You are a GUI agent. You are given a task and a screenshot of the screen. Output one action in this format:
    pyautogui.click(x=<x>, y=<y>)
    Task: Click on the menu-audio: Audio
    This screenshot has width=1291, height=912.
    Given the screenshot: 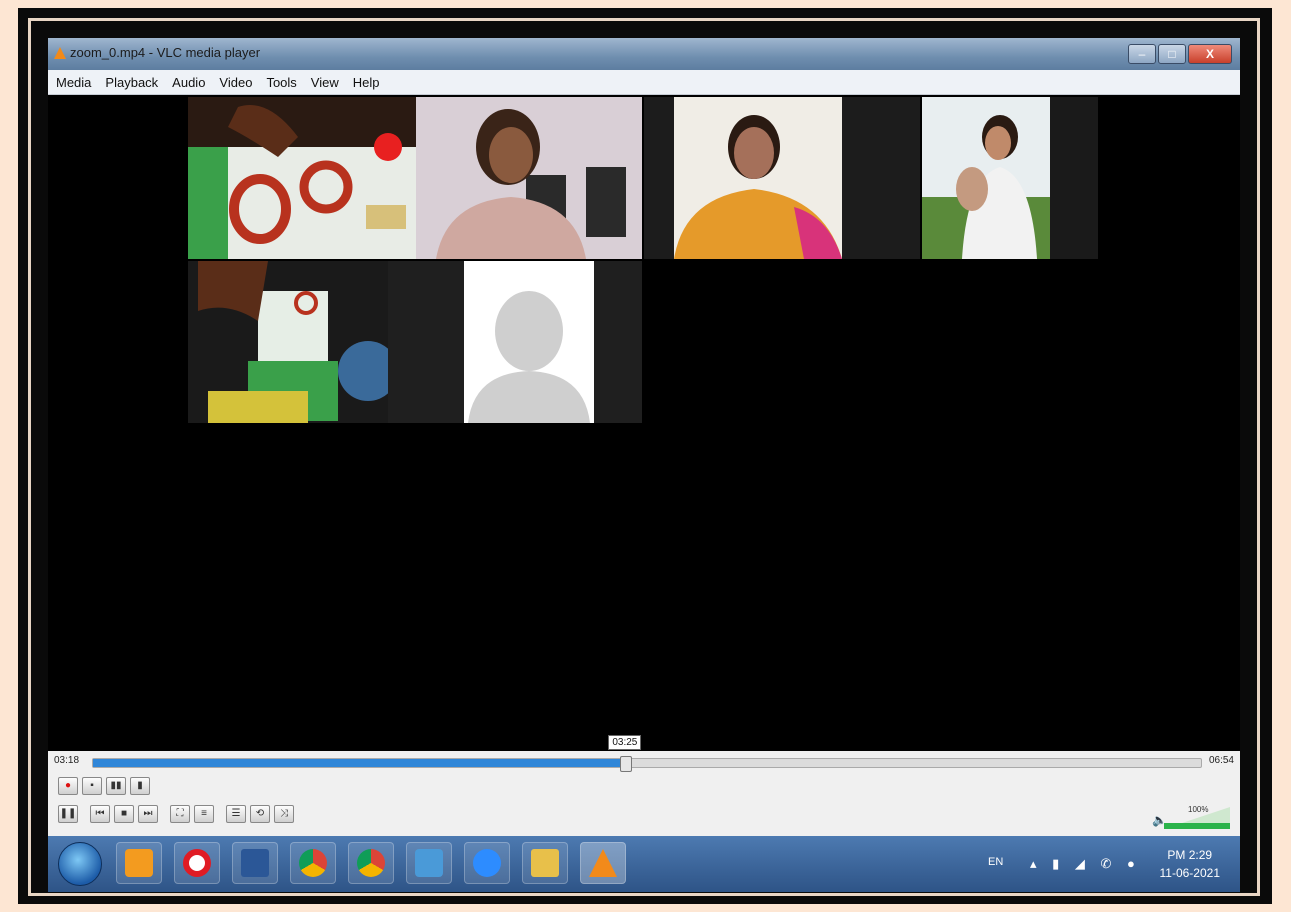 What is the action you would take?
    pyautogui.click(x=188, y=82)
    